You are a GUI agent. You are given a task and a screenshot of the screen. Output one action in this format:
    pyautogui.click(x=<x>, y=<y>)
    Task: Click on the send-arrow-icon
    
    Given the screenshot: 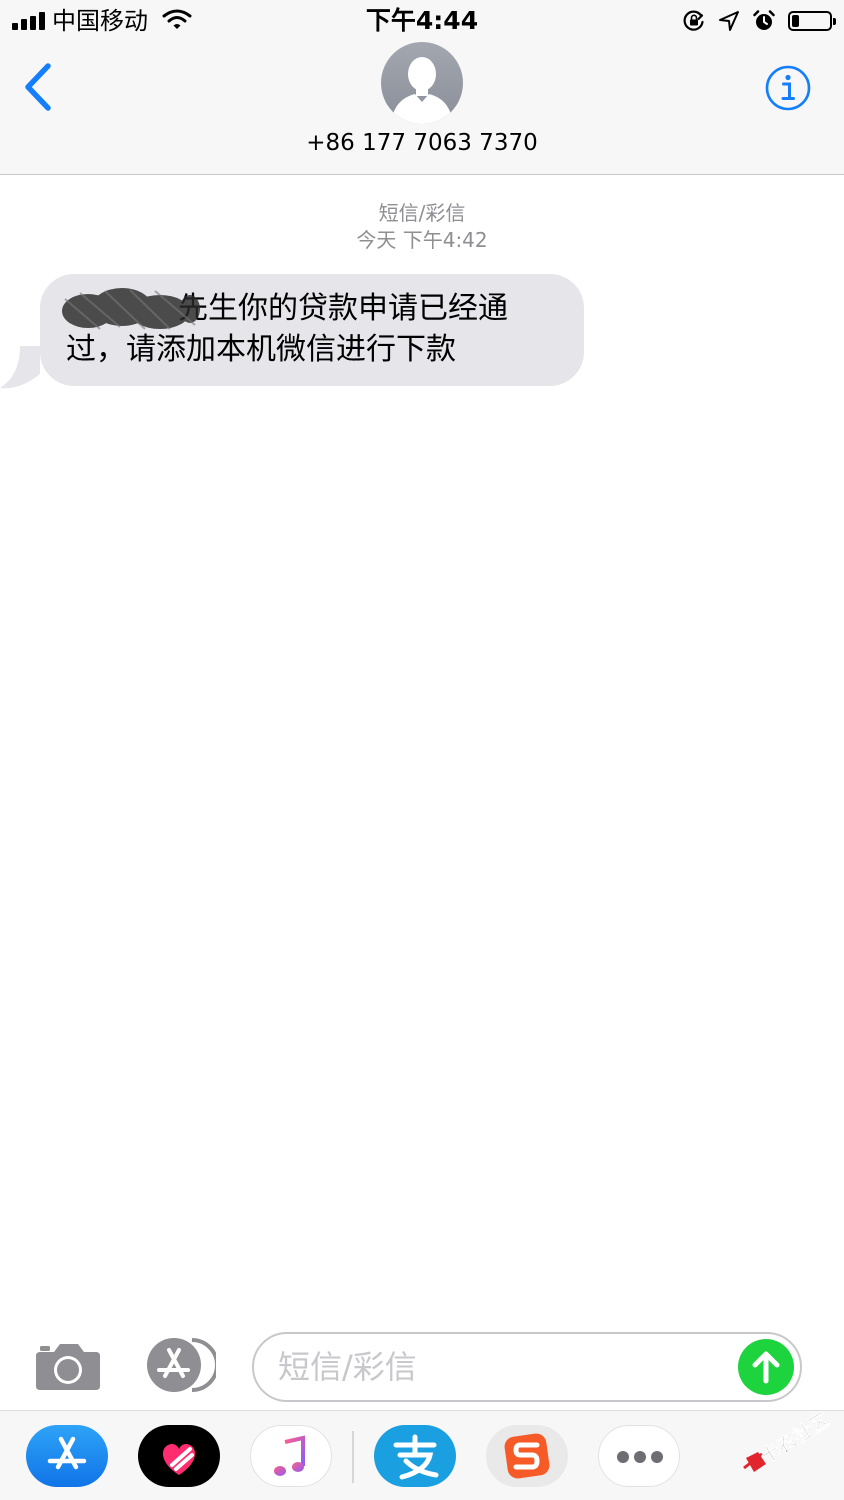 What is the action you would take?
    pyautogui.click(x=766, y=1367)
    